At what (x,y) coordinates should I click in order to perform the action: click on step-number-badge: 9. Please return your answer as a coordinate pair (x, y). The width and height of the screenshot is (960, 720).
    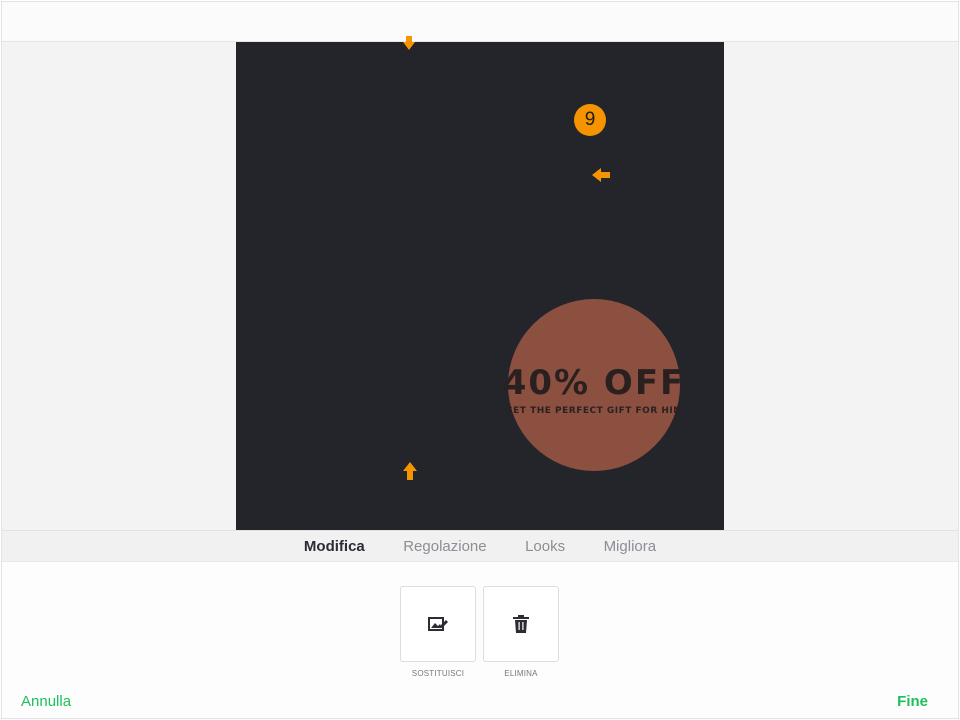
    Looking at the image, I should click on (590, 120).